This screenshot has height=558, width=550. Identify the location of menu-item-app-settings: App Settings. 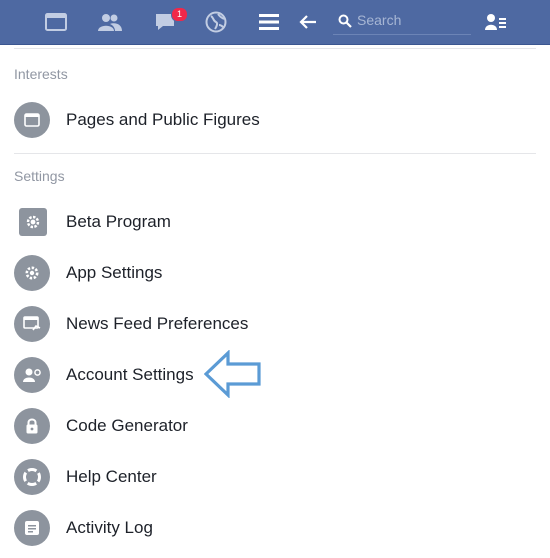
(275, 278).